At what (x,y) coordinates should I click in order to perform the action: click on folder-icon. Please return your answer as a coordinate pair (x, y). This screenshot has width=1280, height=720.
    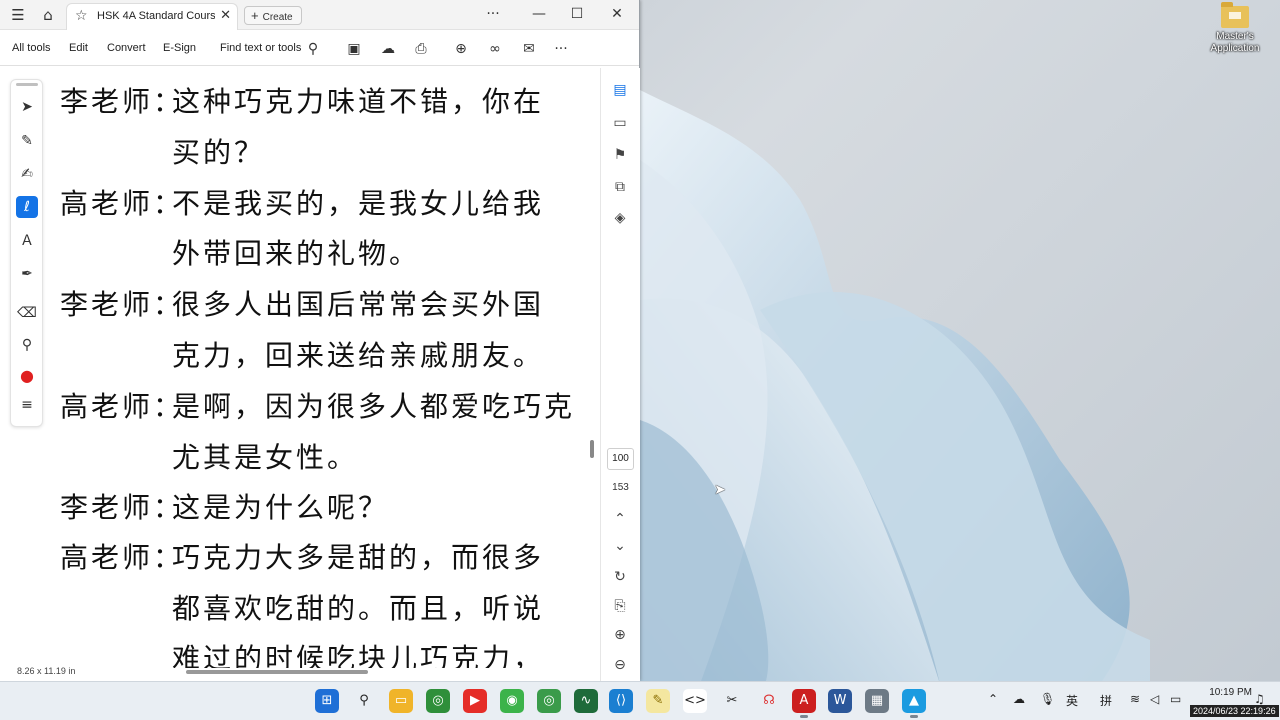
    Looking at the image, I should click on (1235, 15).